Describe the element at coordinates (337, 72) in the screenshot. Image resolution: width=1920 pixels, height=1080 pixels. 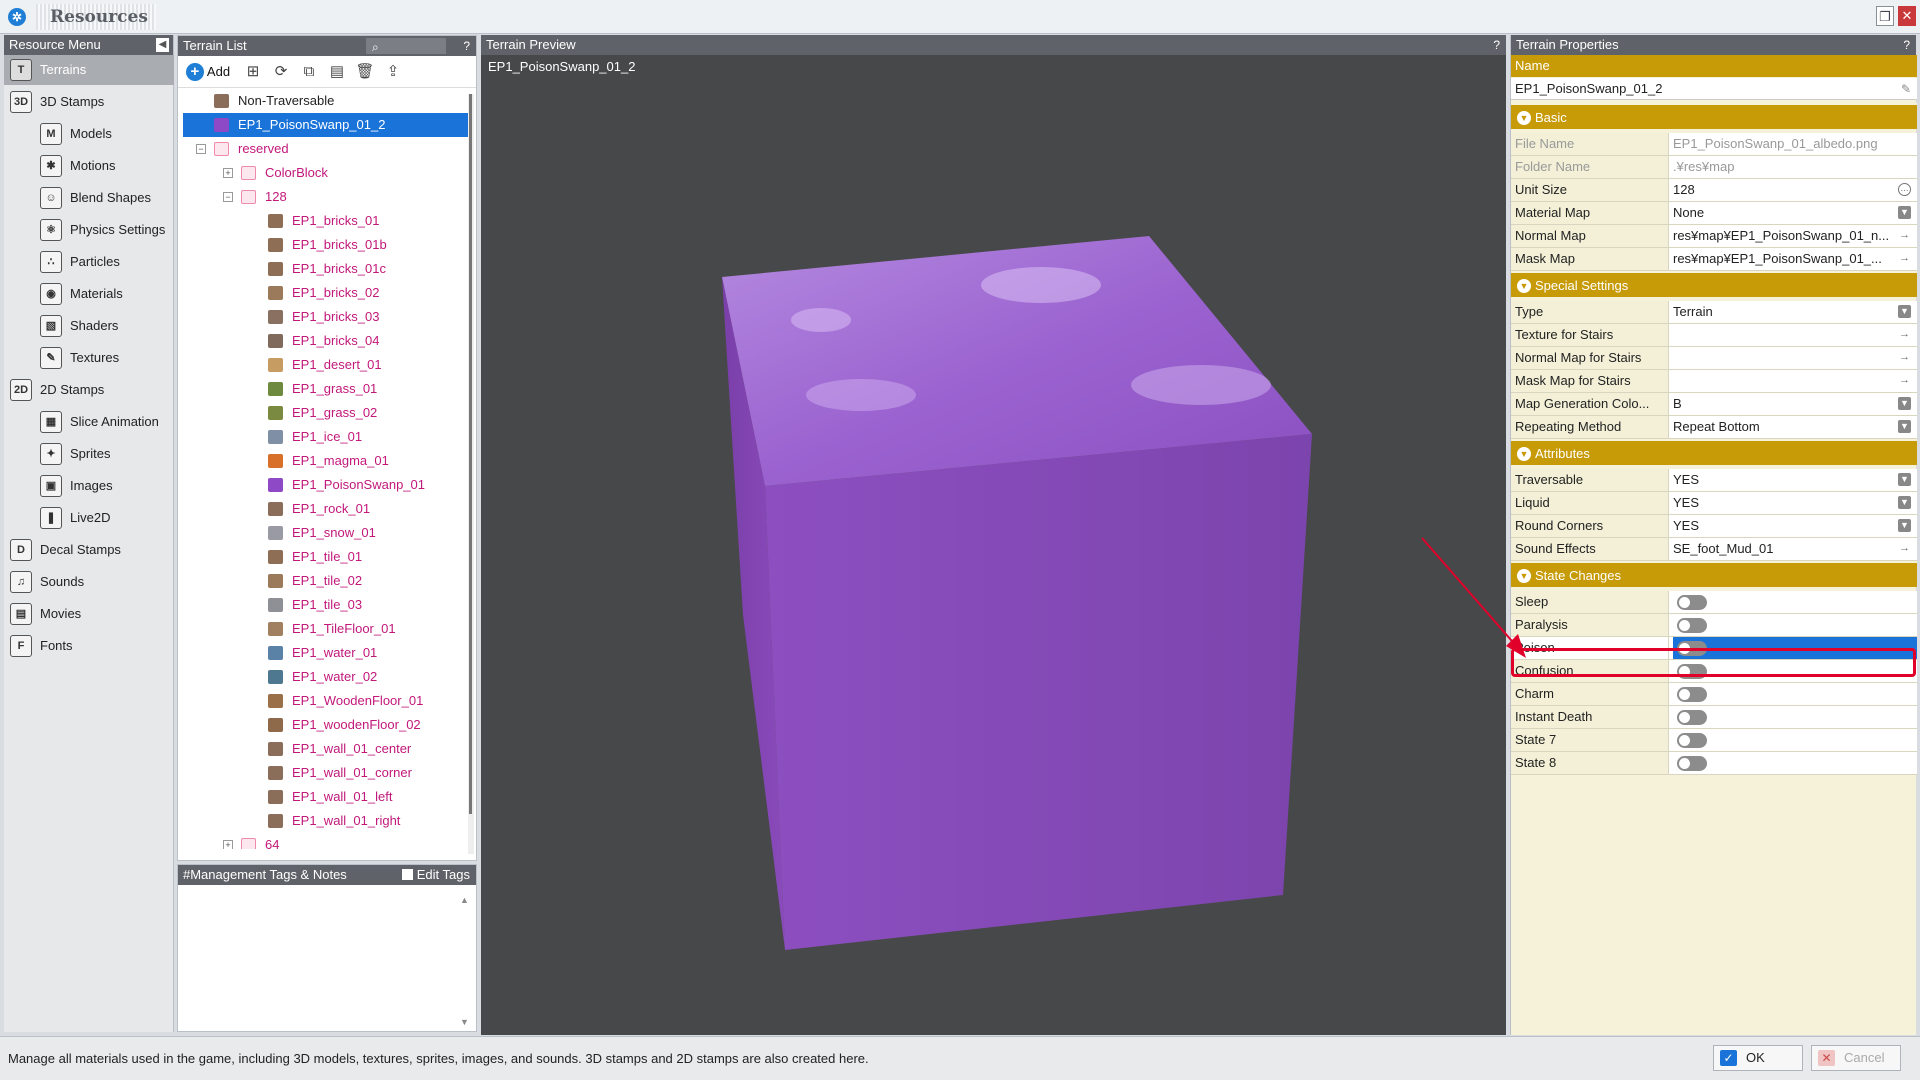
I see `paste-icon: ▤` at that location.